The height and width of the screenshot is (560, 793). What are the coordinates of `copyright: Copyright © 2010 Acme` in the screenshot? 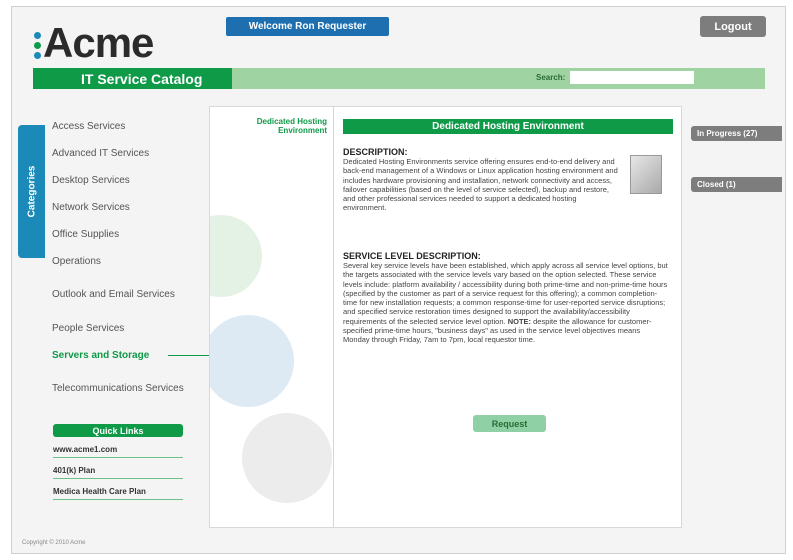 It's located at (54, 543).